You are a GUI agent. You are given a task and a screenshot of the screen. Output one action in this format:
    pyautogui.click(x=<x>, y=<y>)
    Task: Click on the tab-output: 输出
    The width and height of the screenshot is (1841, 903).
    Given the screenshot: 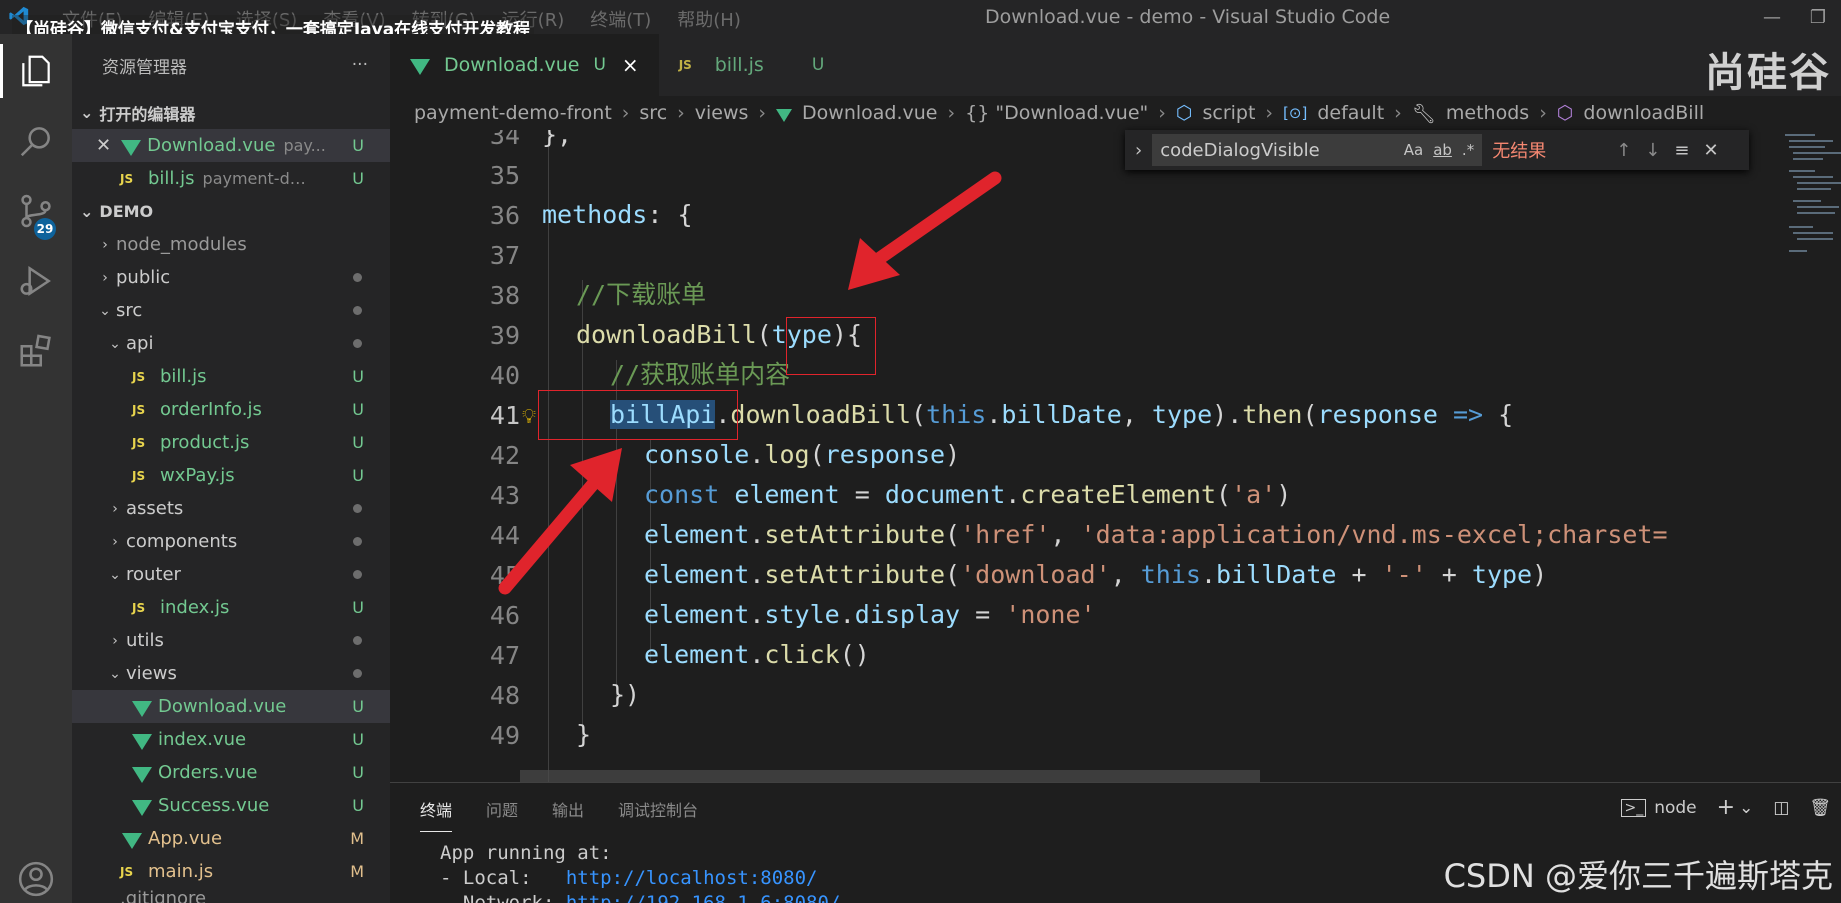 What is the action you would take?
    pyautogui.click(x=568, y=814)
    